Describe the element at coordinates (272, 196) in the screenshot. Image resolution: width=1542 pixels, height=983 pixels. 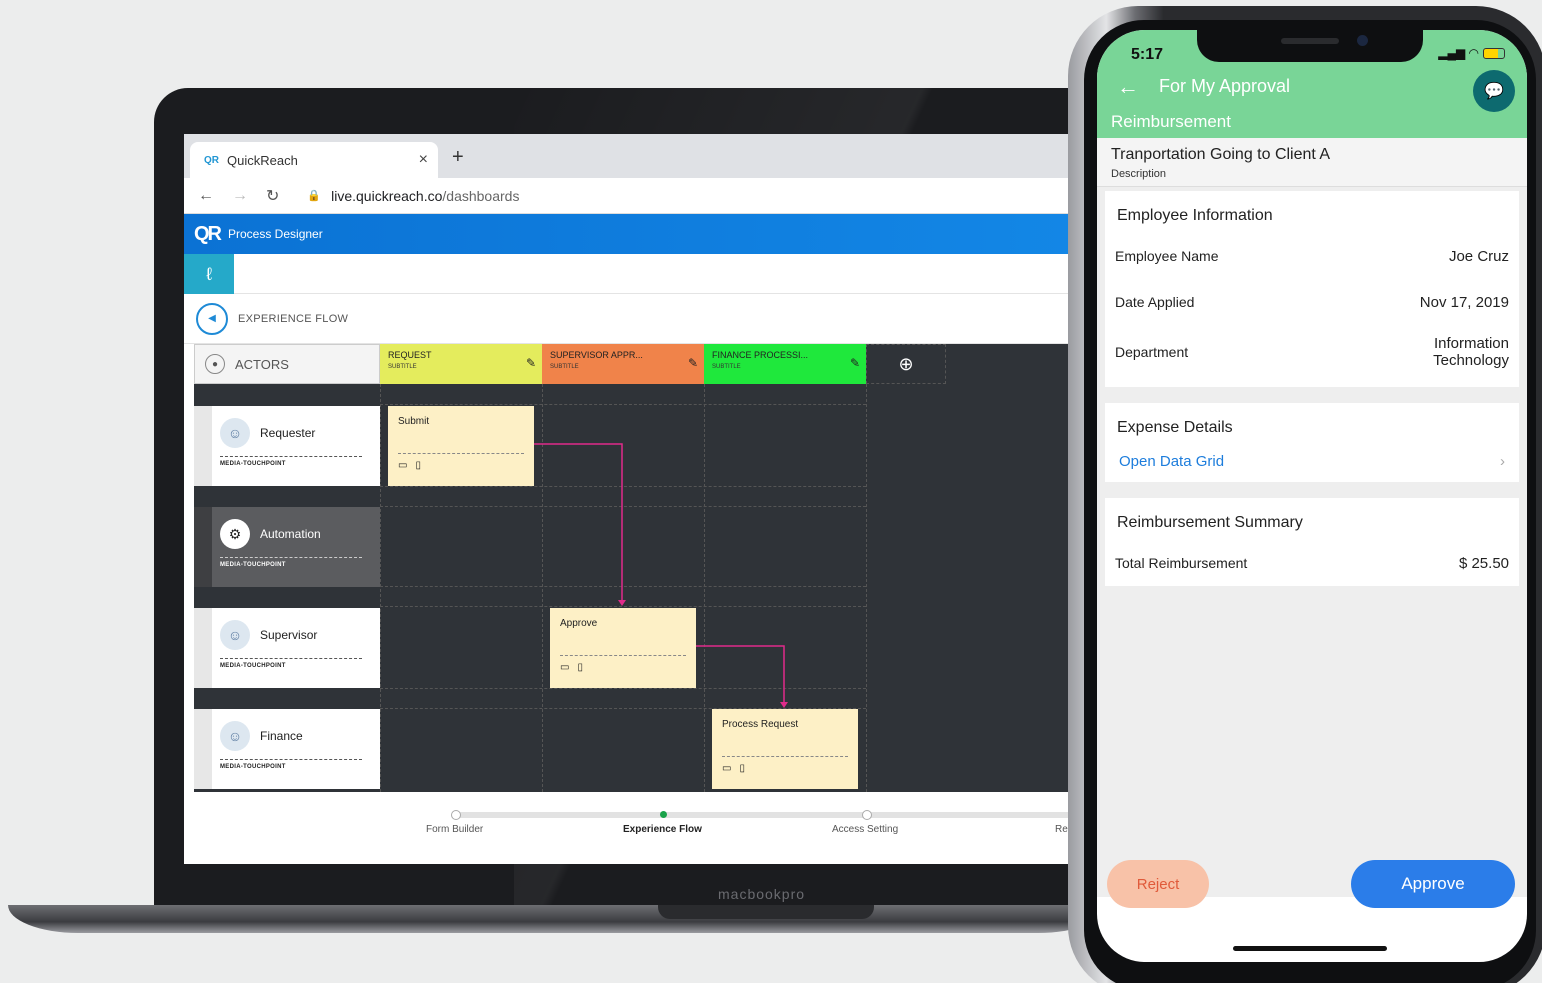
I see `reload-icon: ↻` at that location.